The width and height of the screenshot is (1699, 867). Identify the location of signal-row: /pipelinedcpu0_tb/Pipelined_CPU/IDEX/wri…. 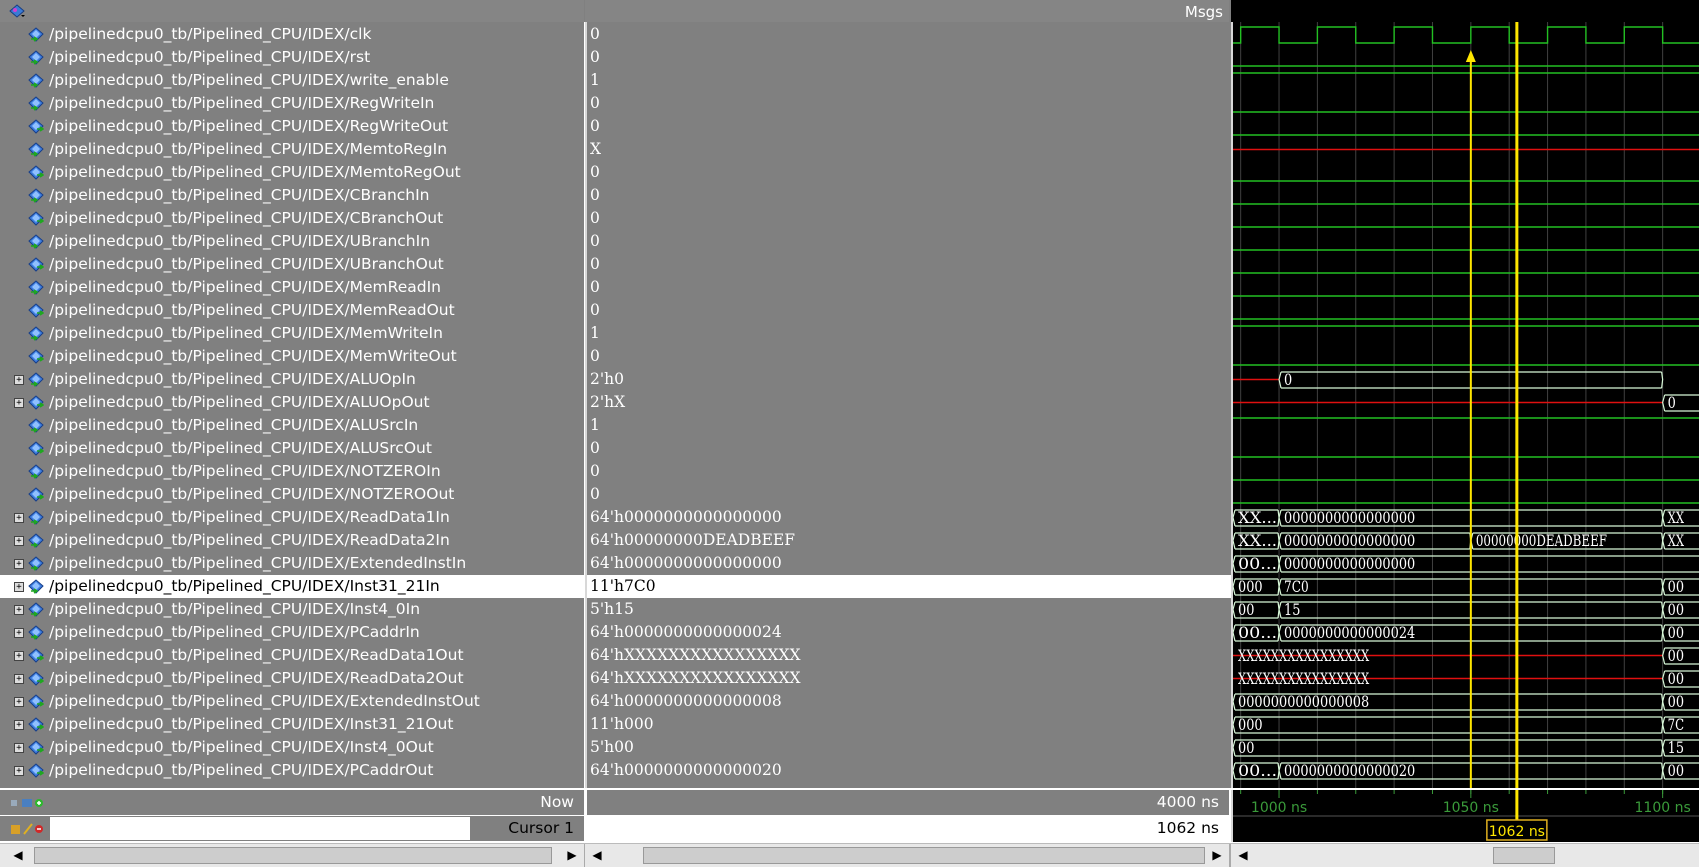
(292, 80).